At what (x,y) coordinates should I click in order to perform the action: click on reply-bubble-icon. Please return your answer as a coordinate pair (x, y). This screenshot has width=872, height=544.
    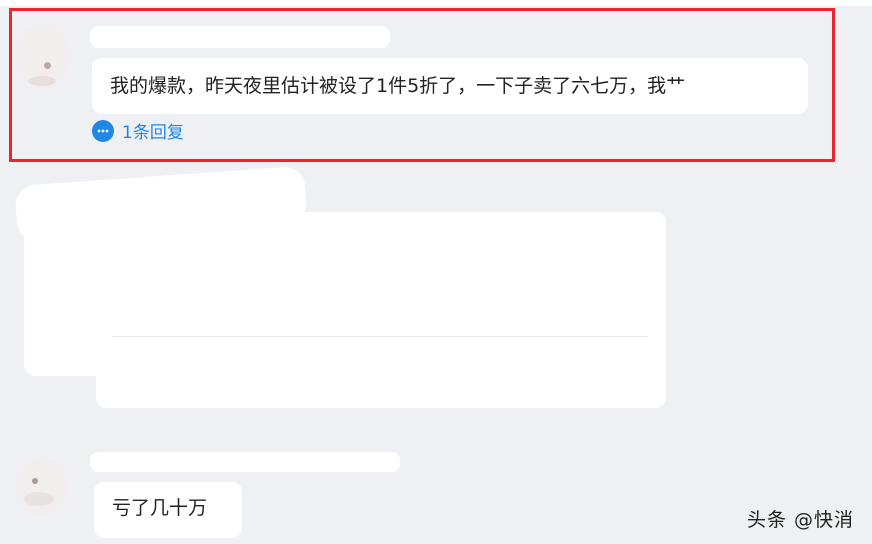
    Looking at the image, I should click on (103, 130).